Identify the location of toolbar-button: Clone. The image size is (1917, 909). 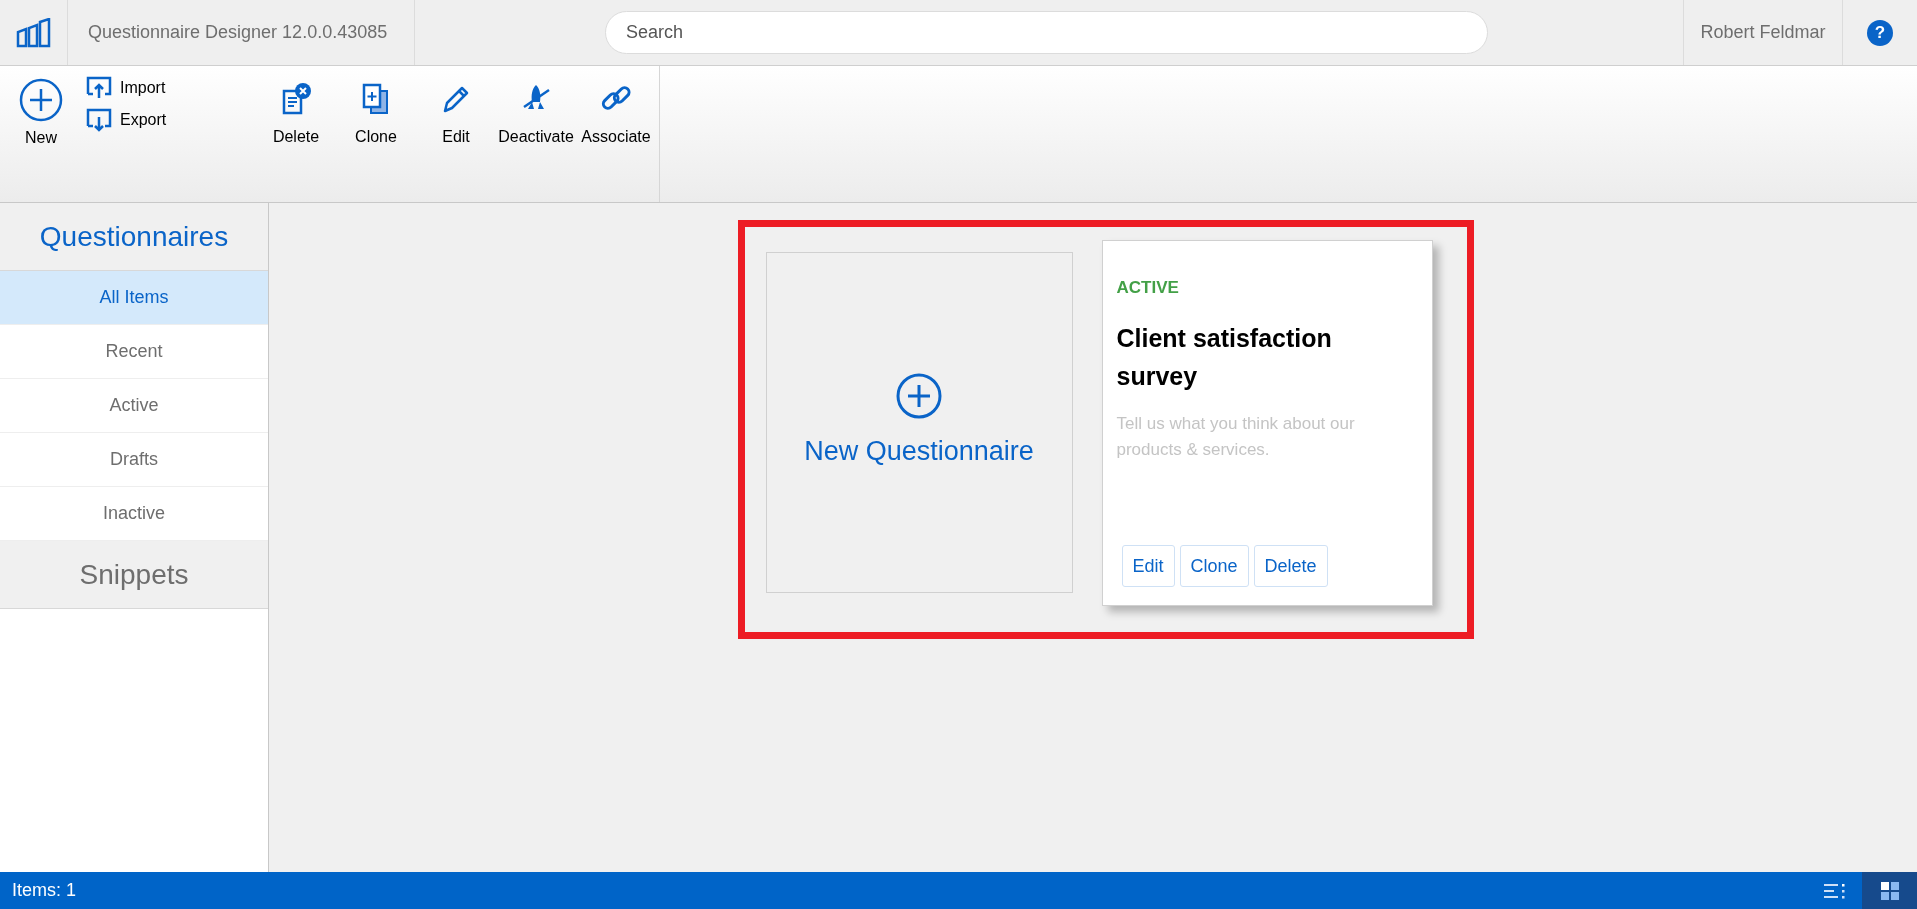
(376, 115).